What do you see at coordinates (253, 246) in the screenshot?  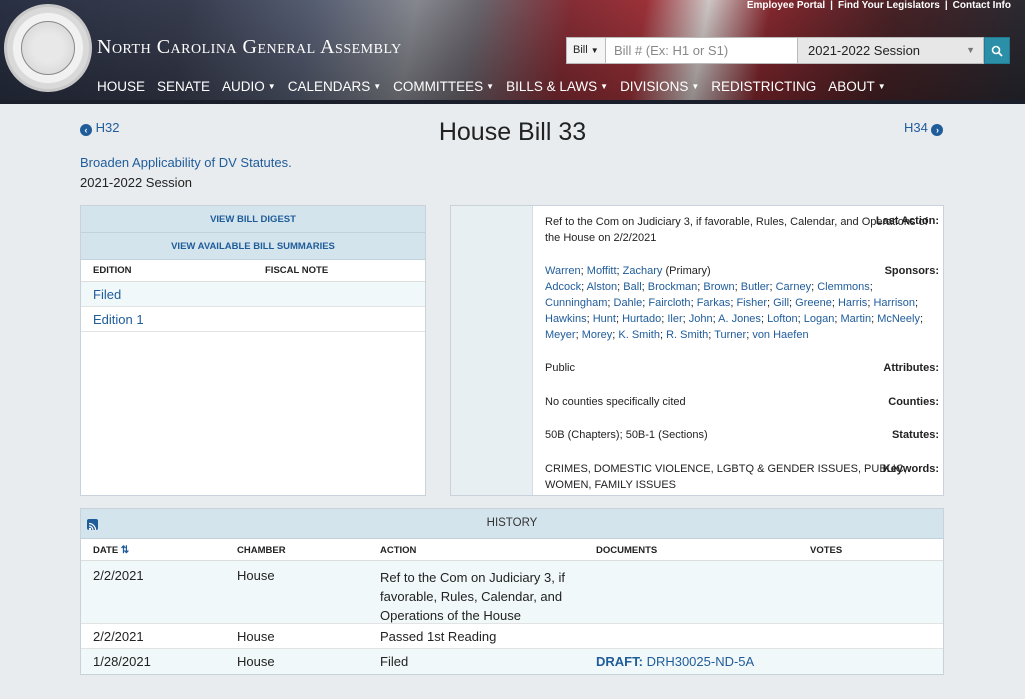 I see `view-bill-summaries-button: VIEW AVAILABLE BILL SUMMARIES` at bounding box center [253, 246].